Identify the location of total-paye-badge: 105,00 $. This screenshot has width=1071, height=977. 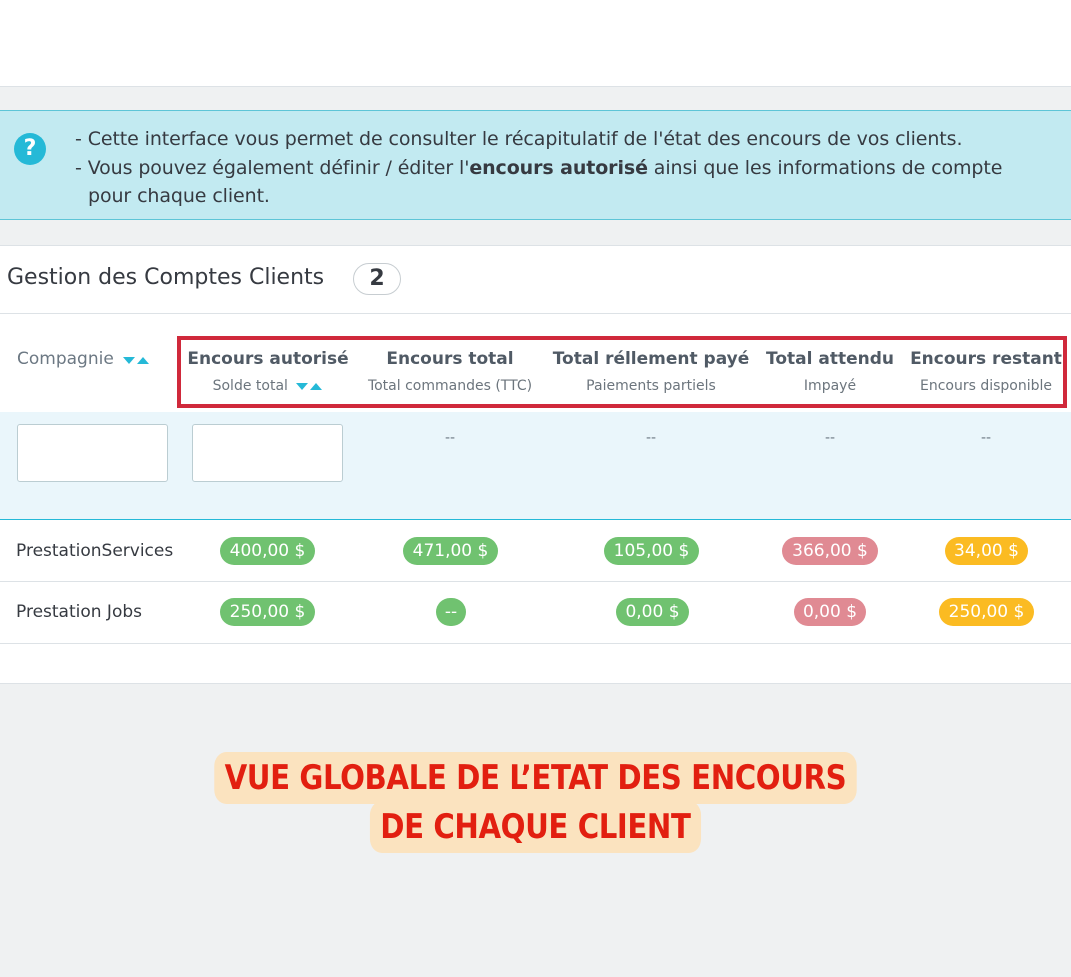
(651, 551).